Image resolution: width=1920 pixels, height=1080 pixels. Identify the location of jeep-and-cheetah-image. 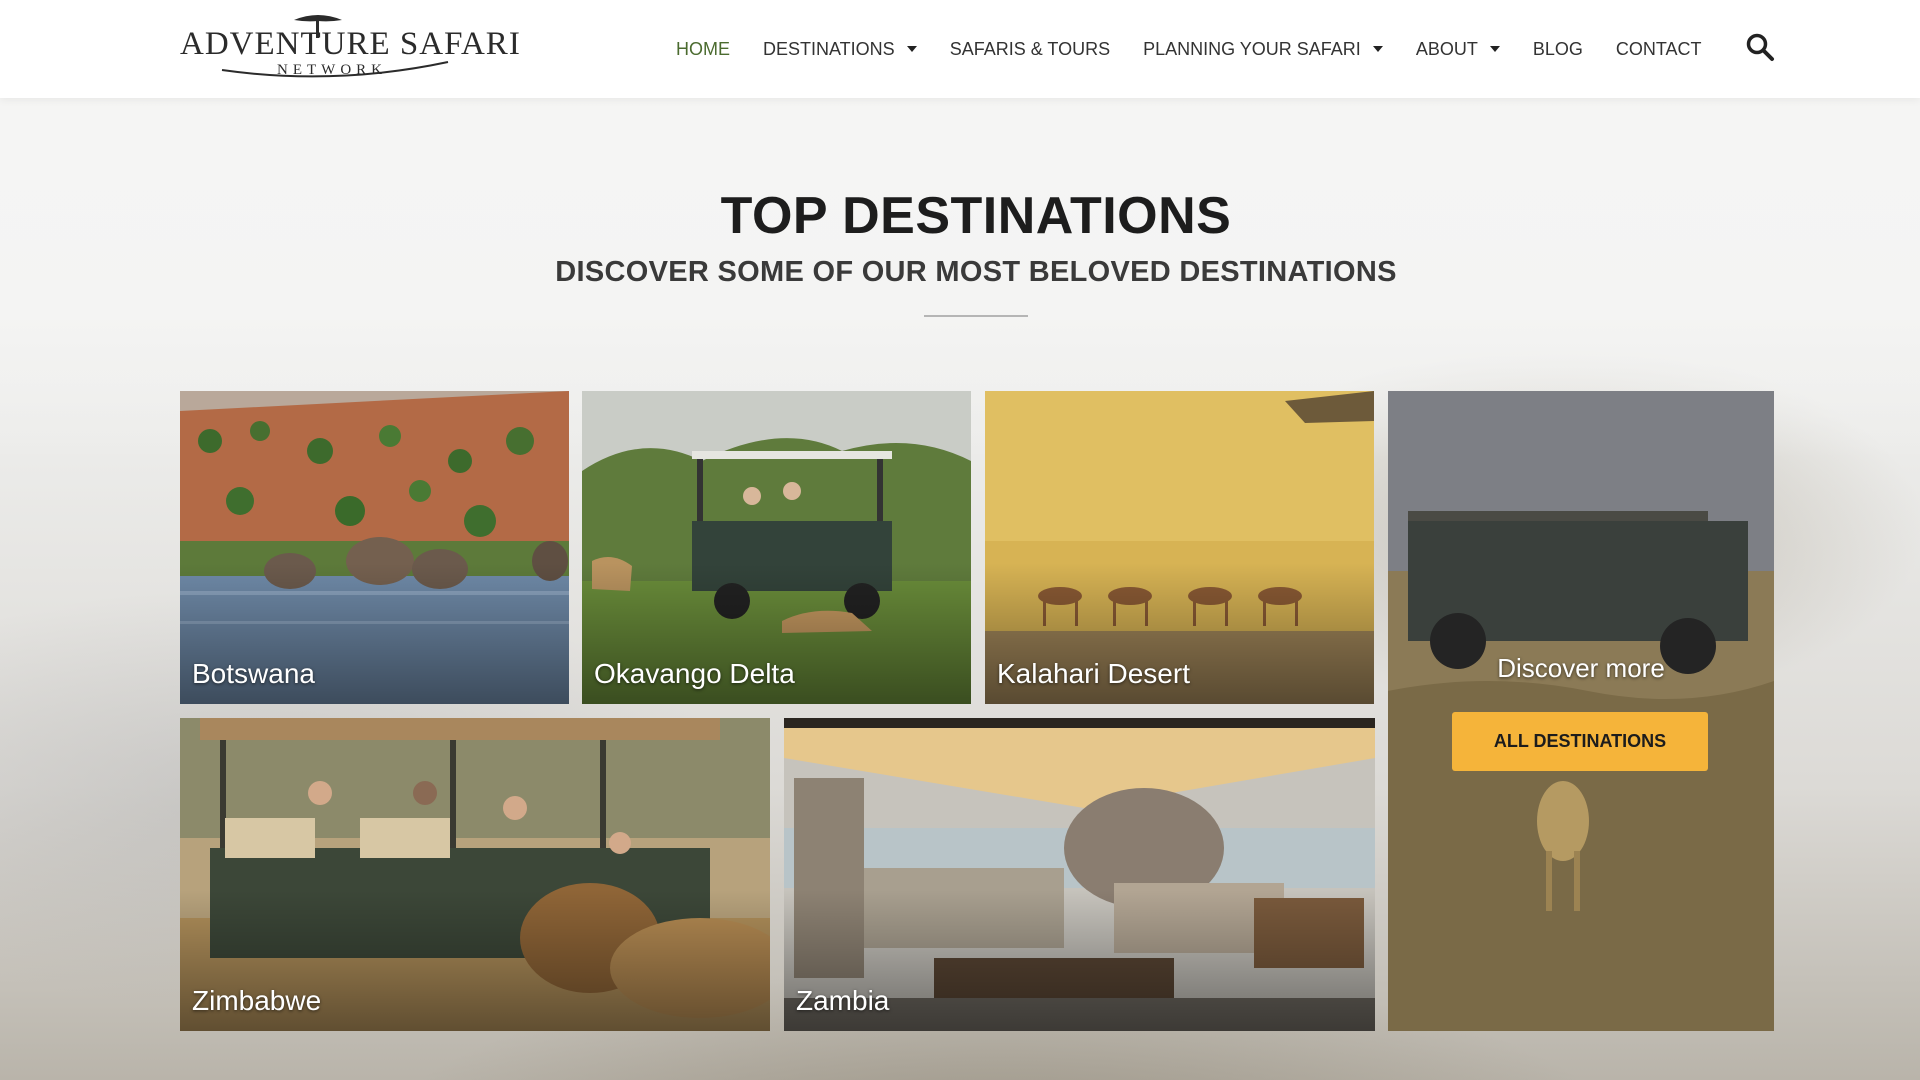
(1581, 711).